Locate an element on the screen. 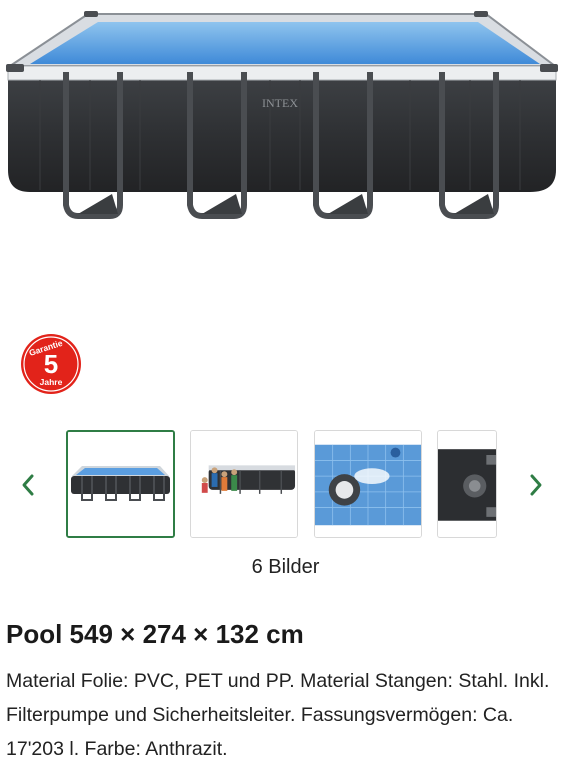 The image size is (571, 768). gallery-next-button is located at coordinates (536, 485).